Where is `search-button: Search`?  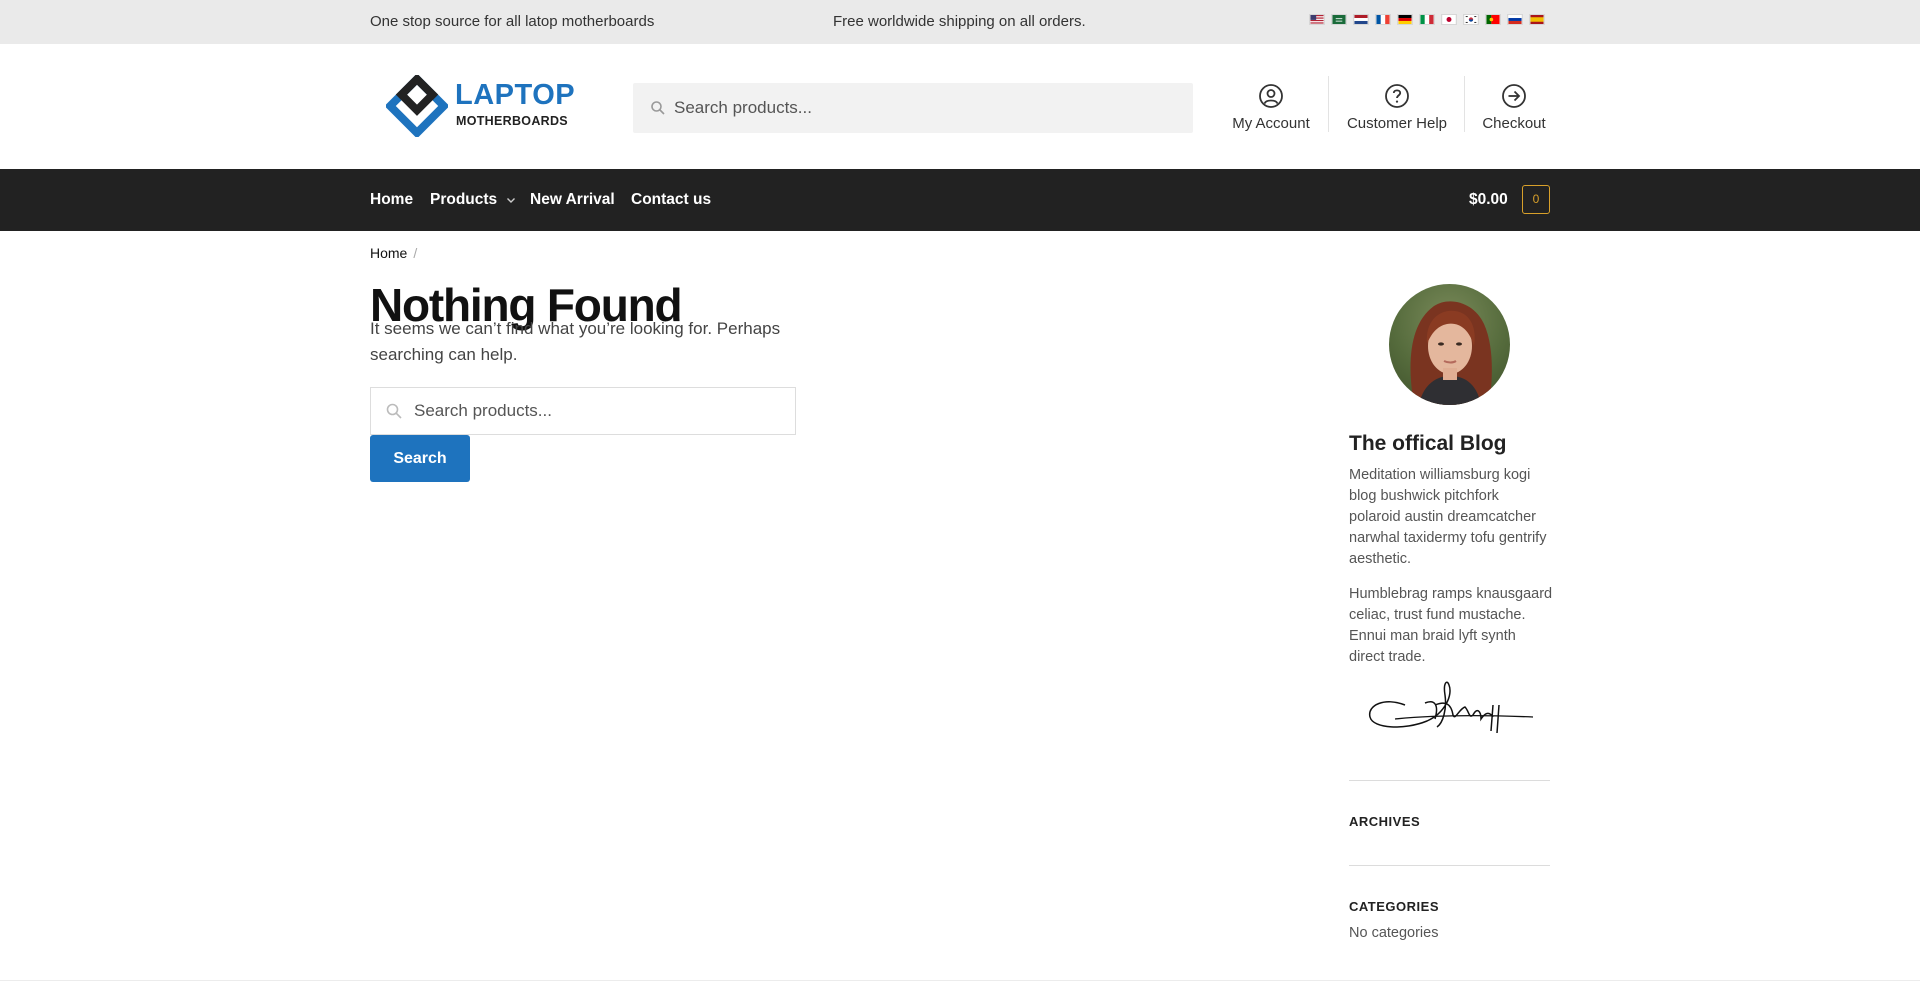 search-button: Search is located at coordinates (420, 458).